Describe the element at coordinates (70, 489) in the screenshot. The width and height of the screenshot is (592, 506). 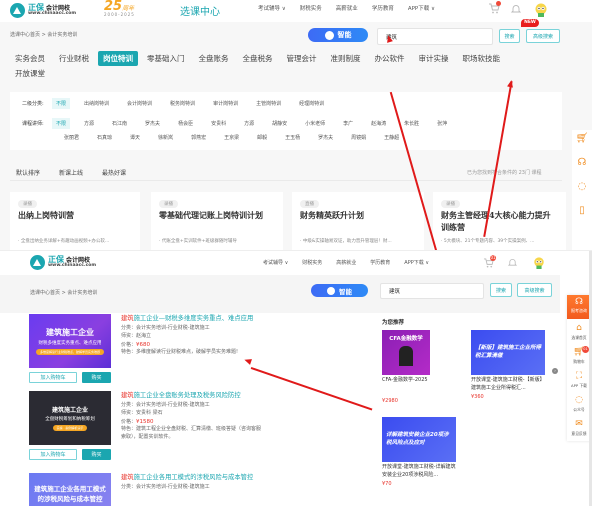
I see `course-thumbnail: 建筑施工企业各用工模式 的涉税风险与成本管控` at that location.